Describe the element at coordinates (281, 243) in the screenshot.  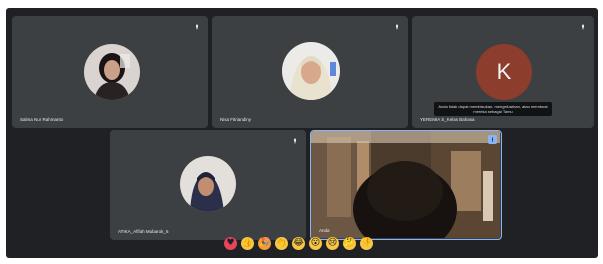
I see `clapping-hands-icon: 👏` at that location.